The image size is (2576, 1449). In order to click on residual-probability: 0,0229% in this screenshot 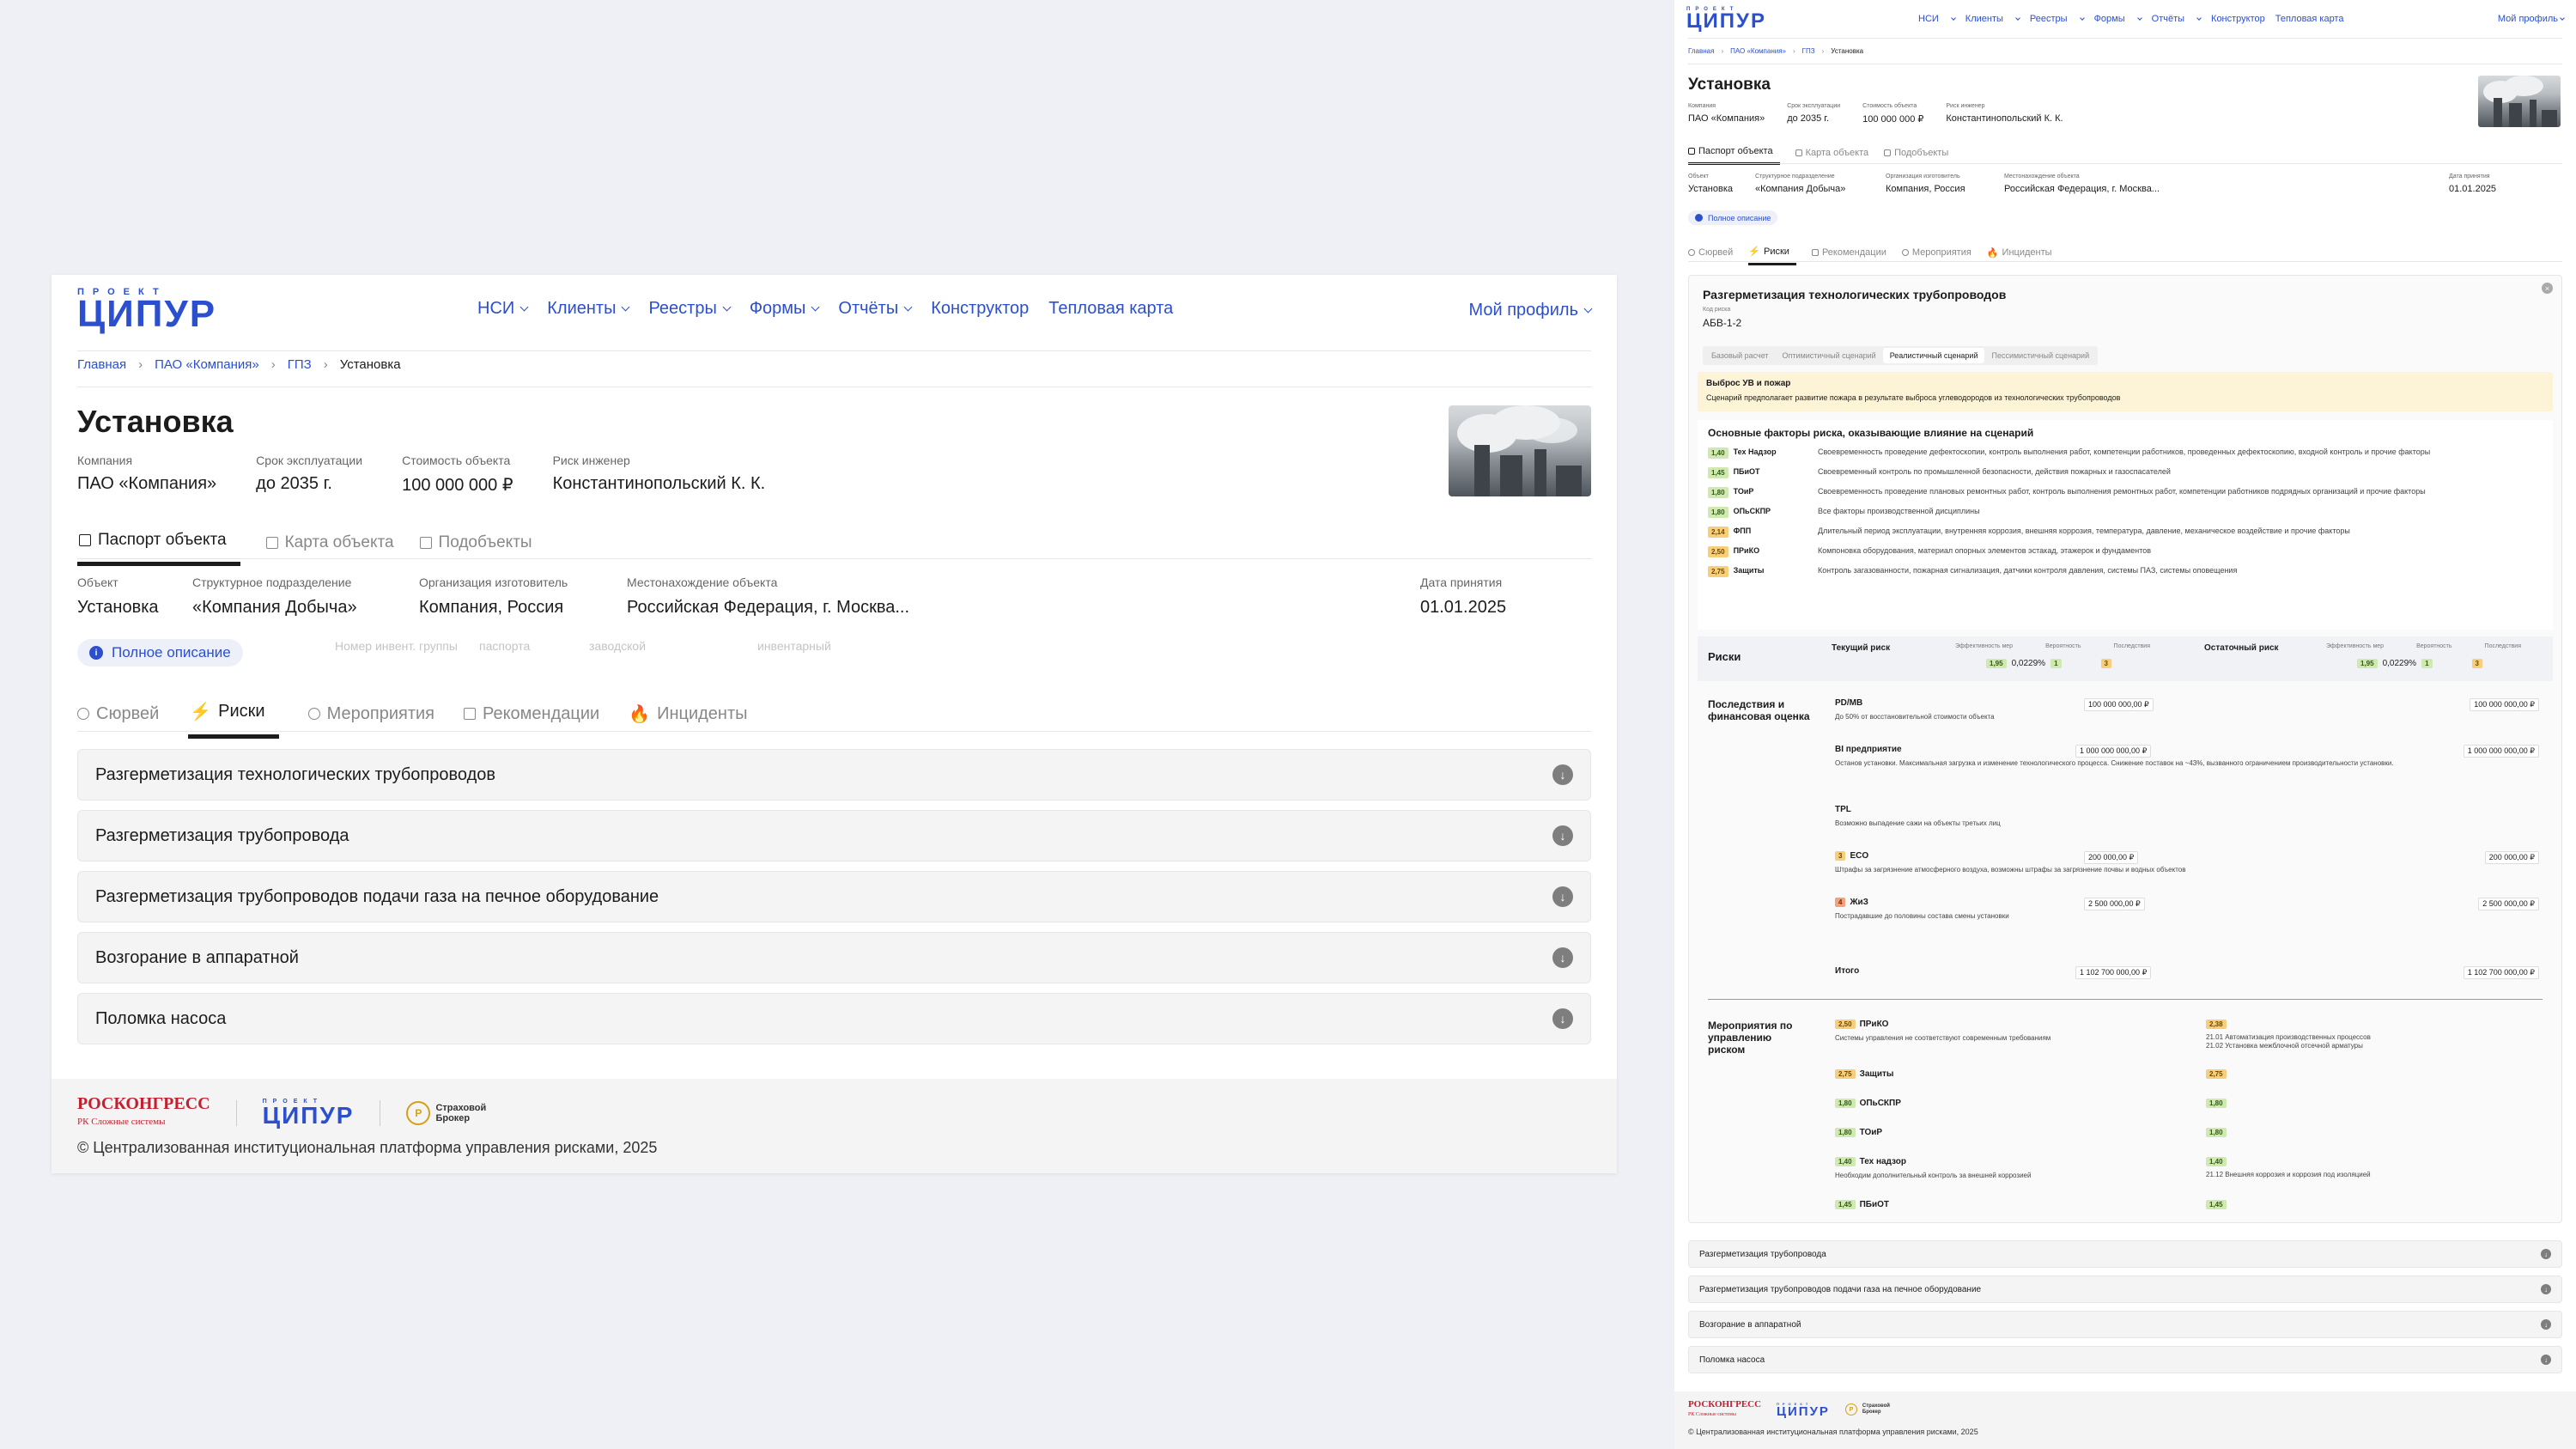, I will do `click(2399, 663)`.